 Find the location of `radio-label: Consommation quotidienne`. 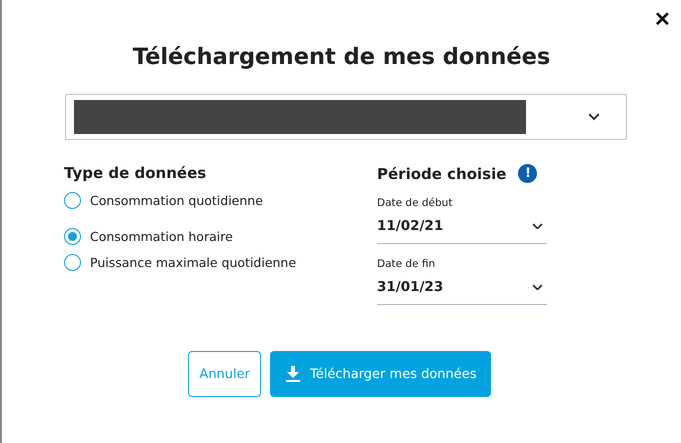

radio-label: Consommation quotidienne is located at coordinates (176, 200).